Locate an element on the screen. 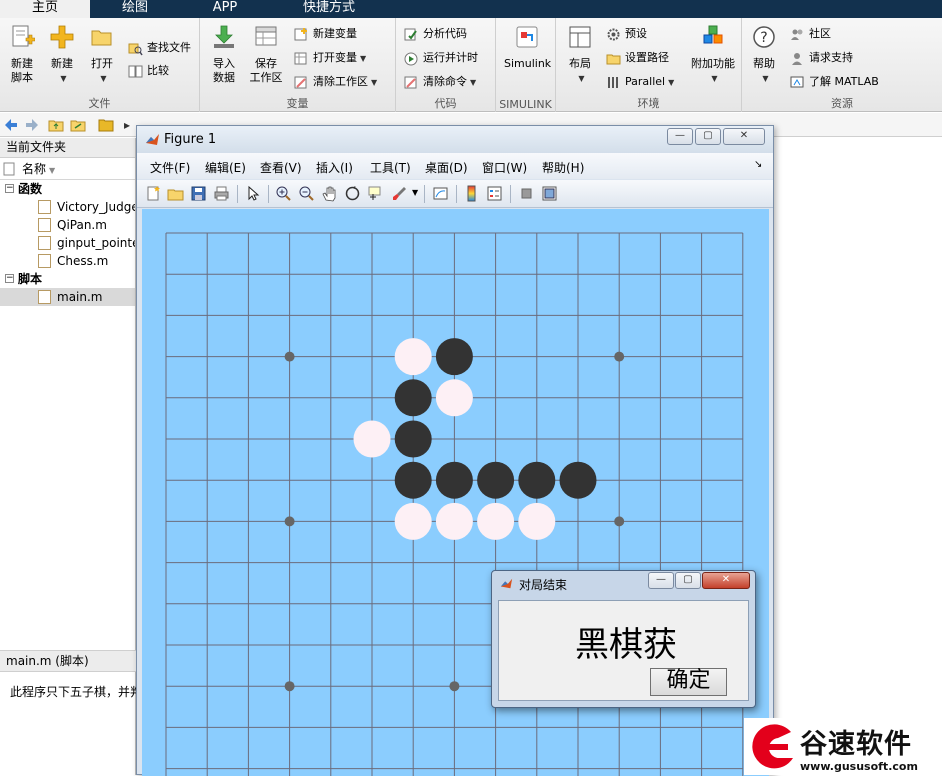 This screenshot has width=942, height=776. dialog-close-button: ✕ is located at coordinates (726, 580).